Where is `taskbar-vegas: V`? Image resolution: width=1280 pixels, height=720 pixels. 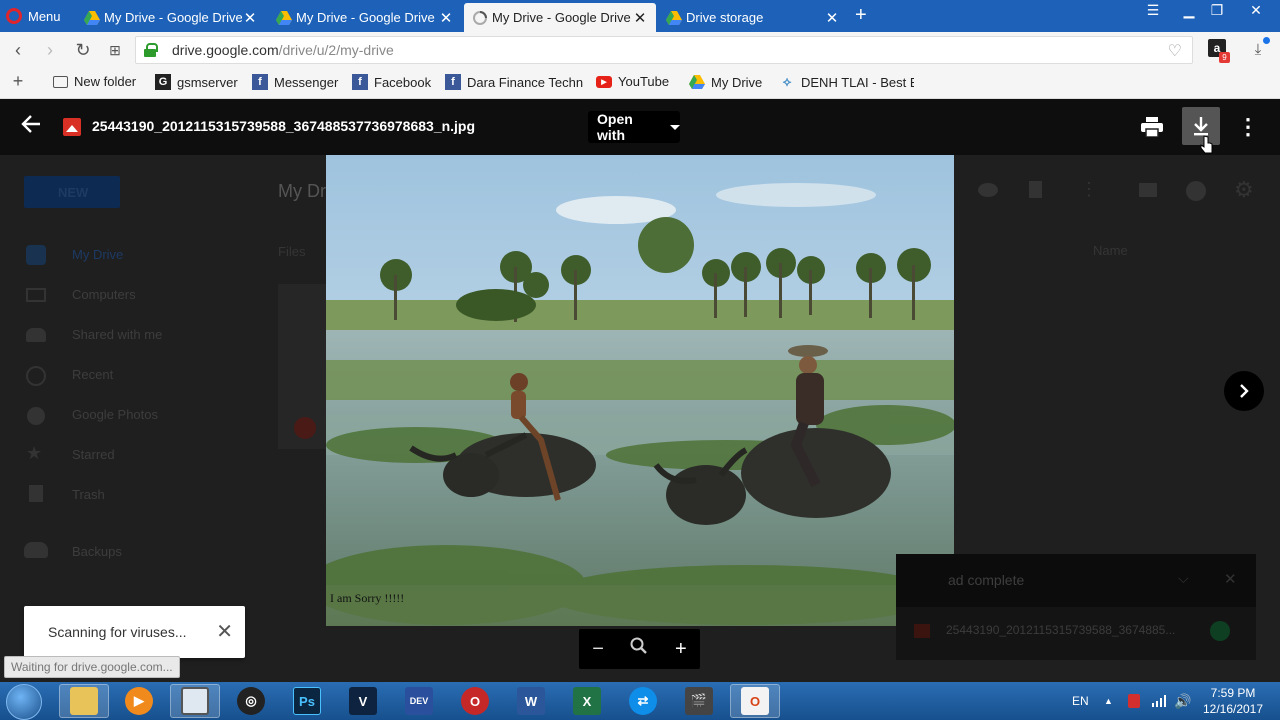 taskbar-vegas: V is located at coordinates (363, 701).